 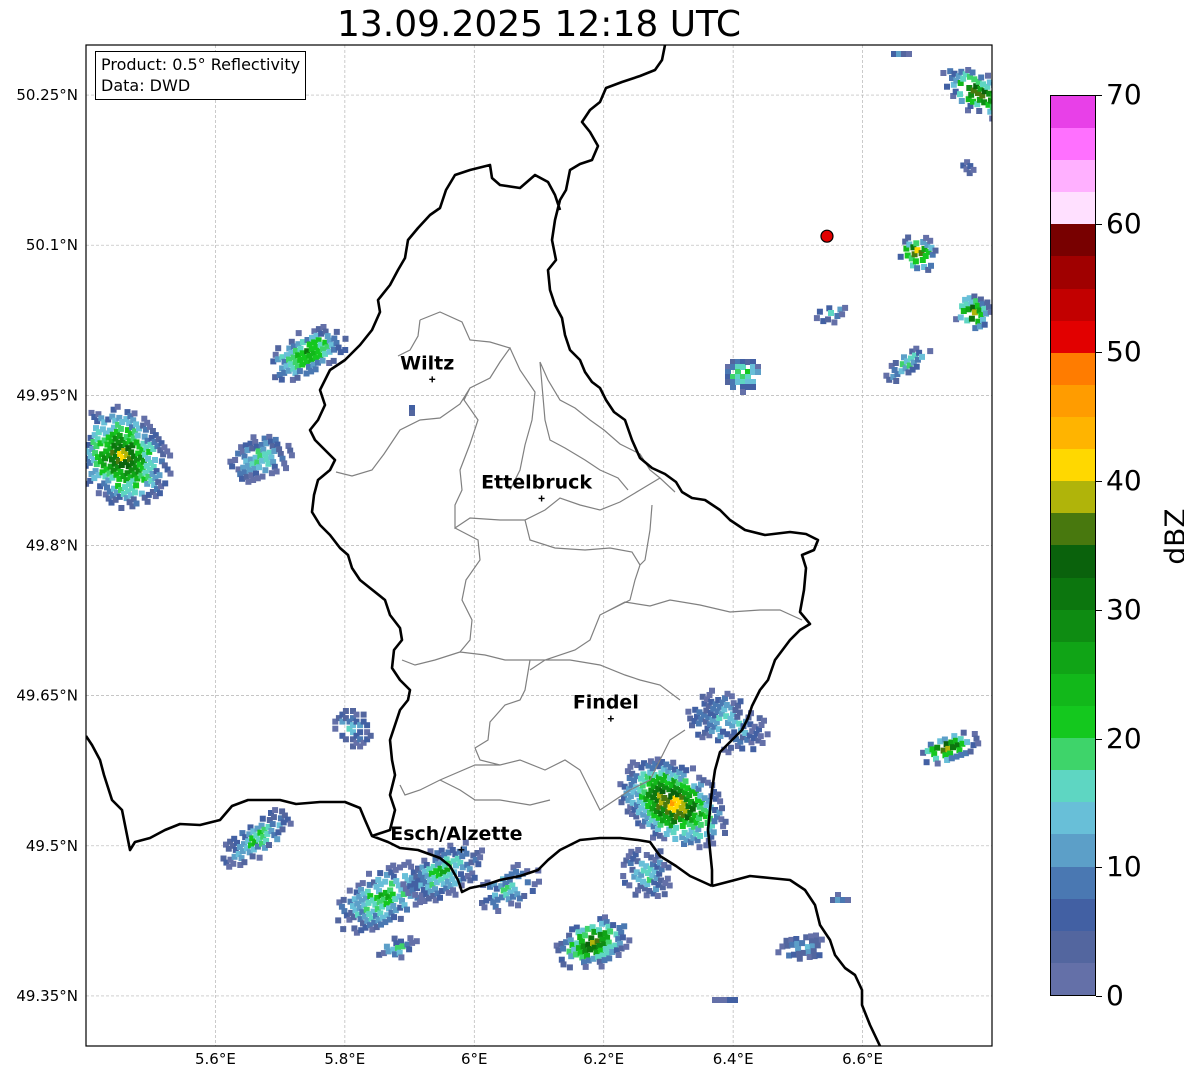 I want to click on lat-tick-label: 49.35°N, so click(x=47, y=996).